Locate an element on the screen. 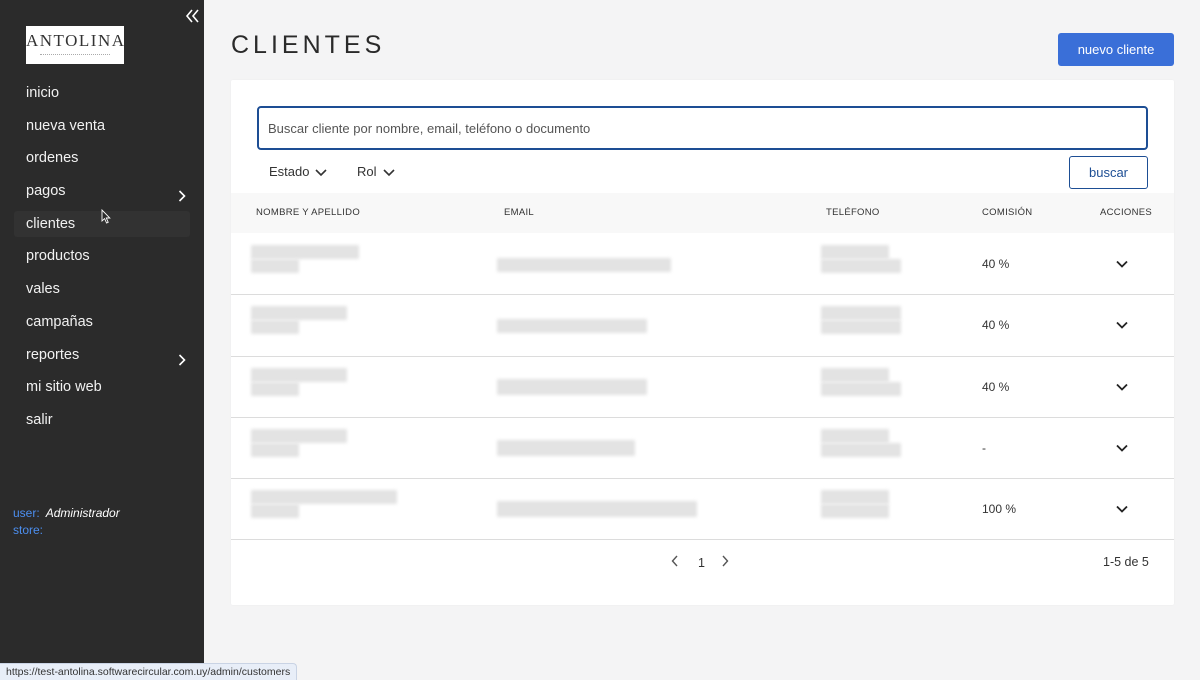 The height and width of the screenshot is (680, 1200). sidebar-item-vales: vales is located at coordinates (102, 289).